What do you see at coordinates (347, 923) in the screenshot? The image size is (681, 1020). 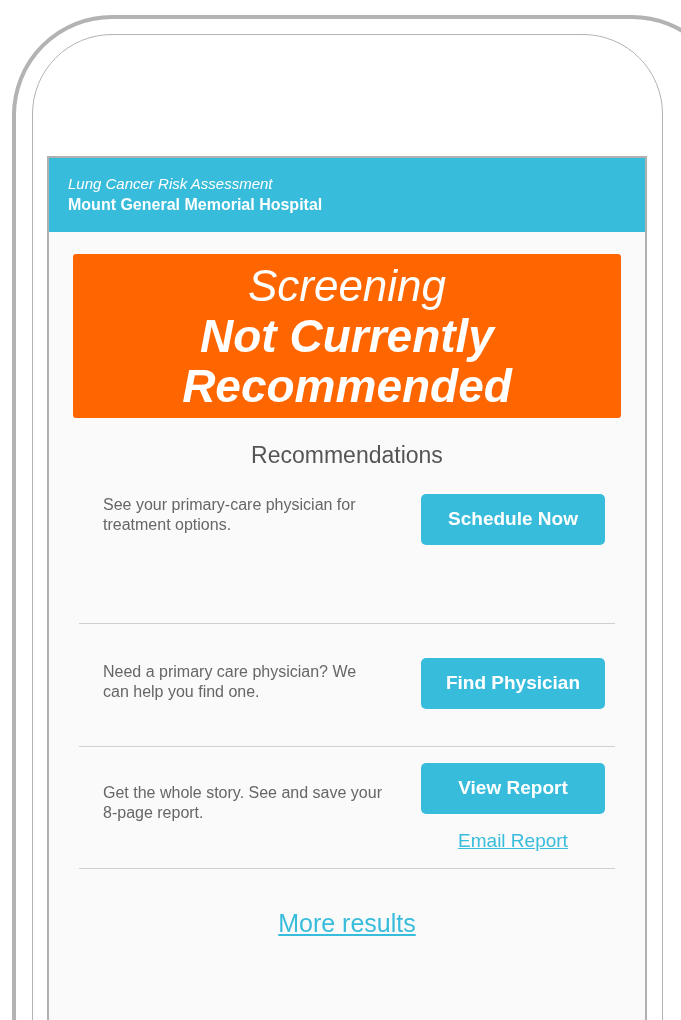 I see `more-results-link: More results` at bounding box center [347, 923].